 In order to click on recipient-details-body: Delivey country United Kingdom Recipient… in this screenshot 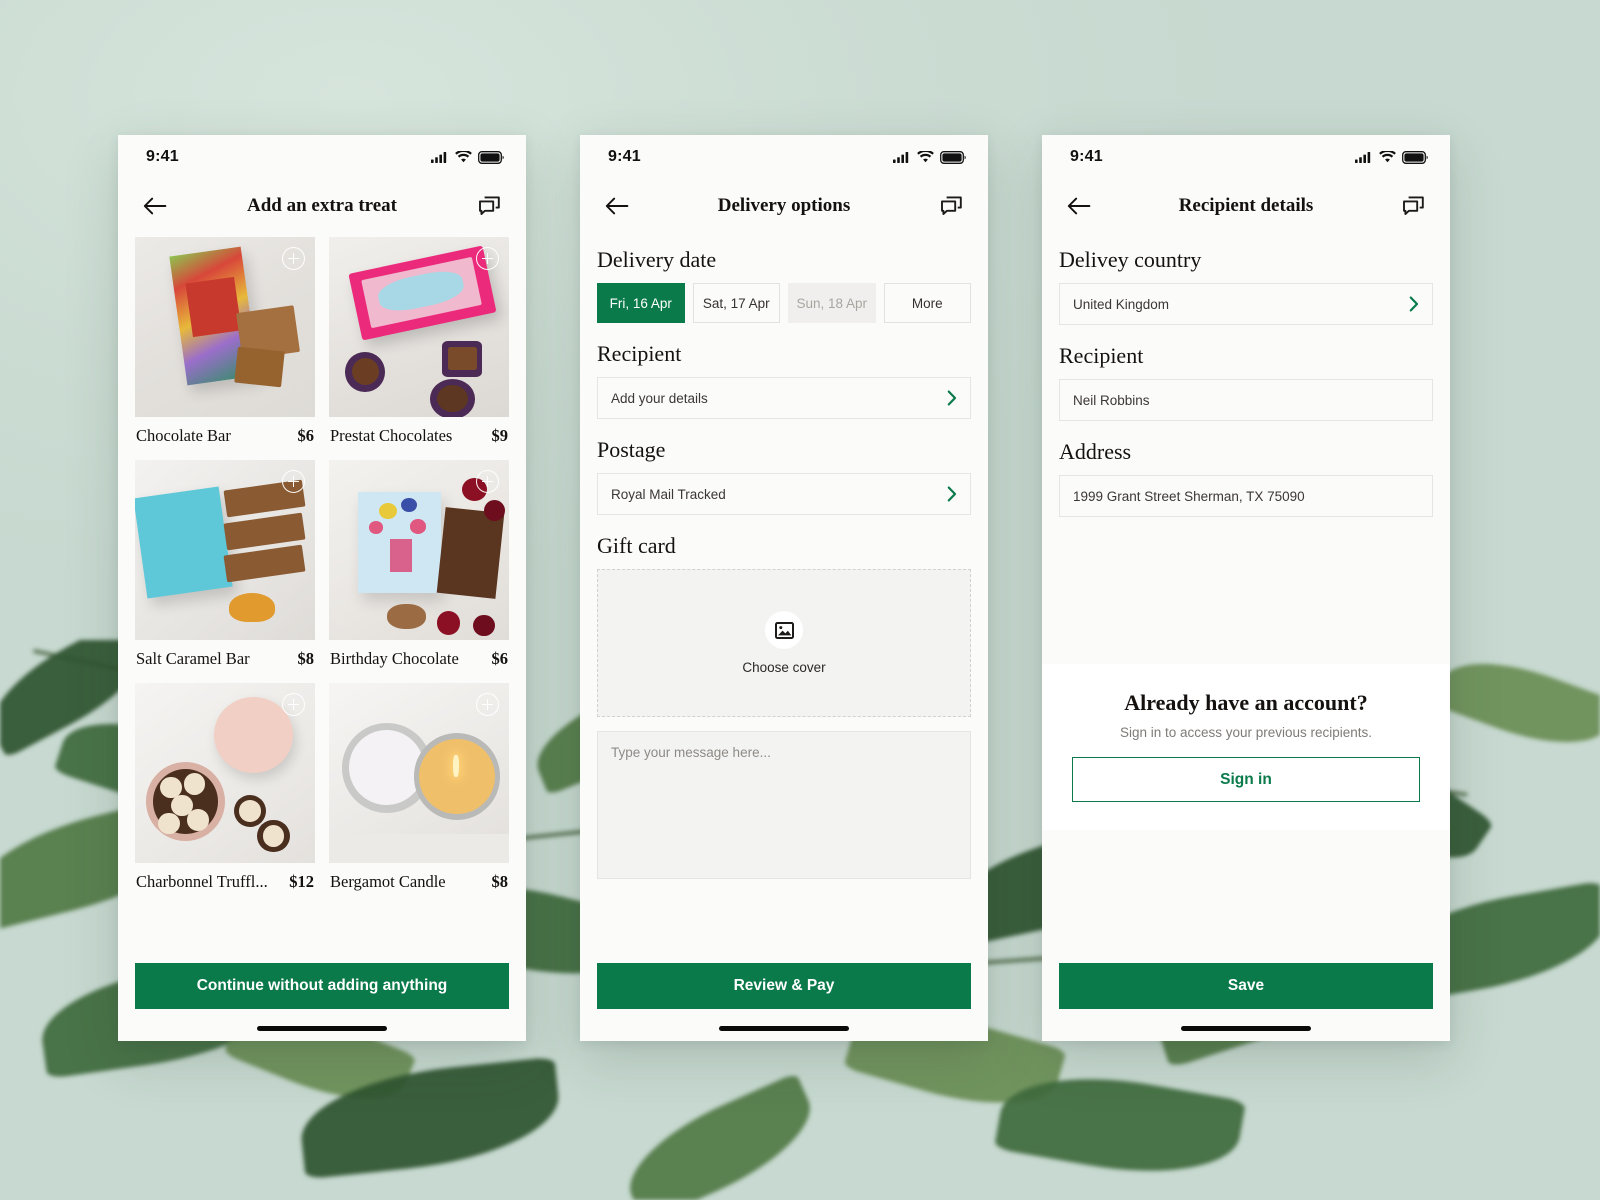, I will do `click(1246, 538)`.